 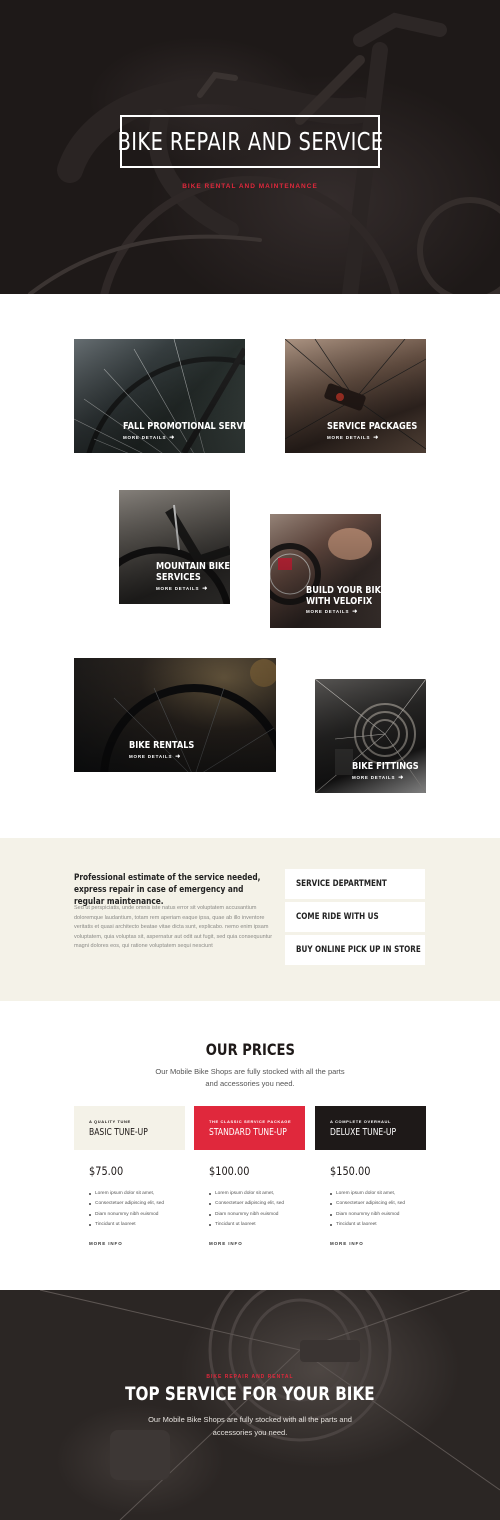 I want to click on service-card-title: BIKE RENTALS, so click(x=162, y=745).